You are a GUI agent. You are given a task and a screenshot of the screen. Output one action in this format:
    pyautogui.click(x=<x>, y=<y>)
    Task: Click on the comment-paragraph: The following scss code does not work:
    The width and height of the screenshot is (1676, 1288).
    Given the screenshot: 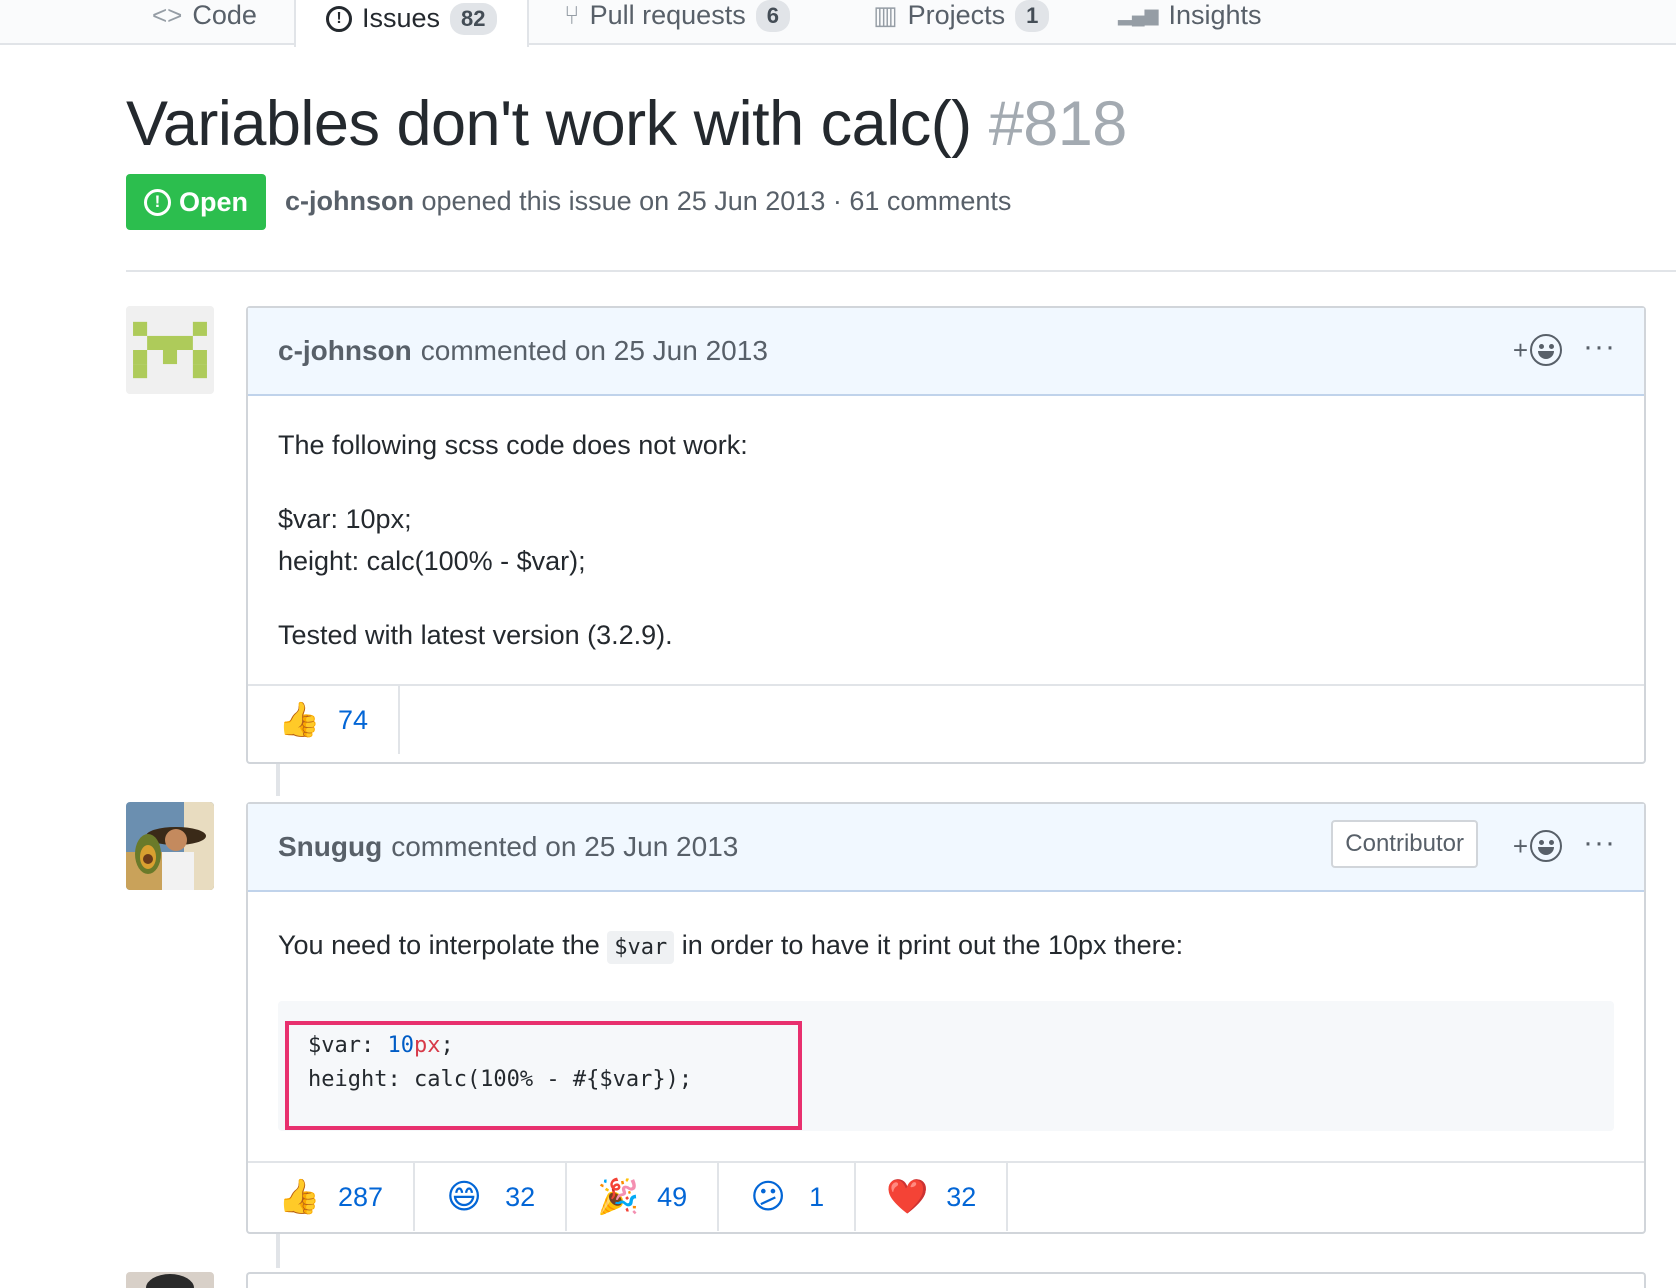 What is the action you would take?
    pyautogui.click(x=513, y=445)
    